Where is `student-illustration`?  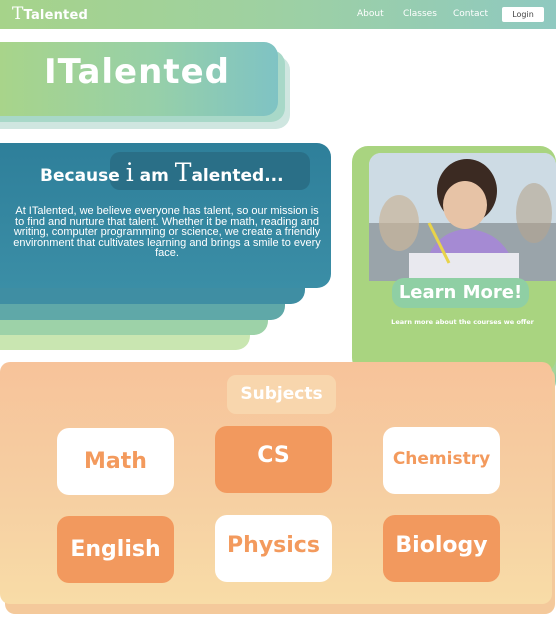
student-illustration is located at coordinates (462, 217).